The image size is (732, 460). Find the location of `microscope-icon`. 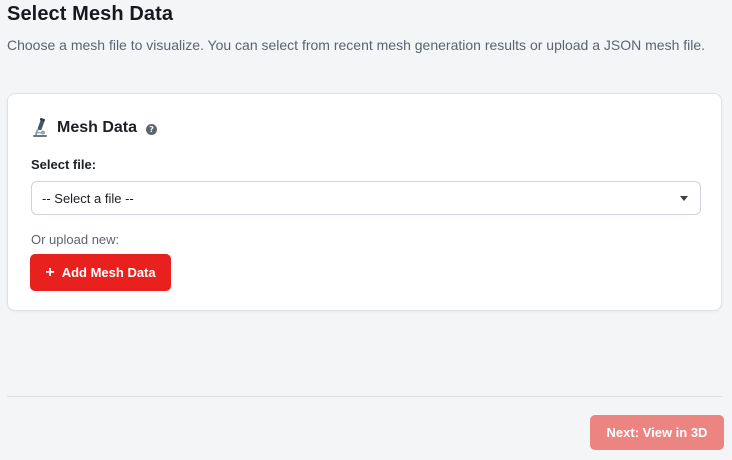

microscope-icon is located at coordinates (40, 127).